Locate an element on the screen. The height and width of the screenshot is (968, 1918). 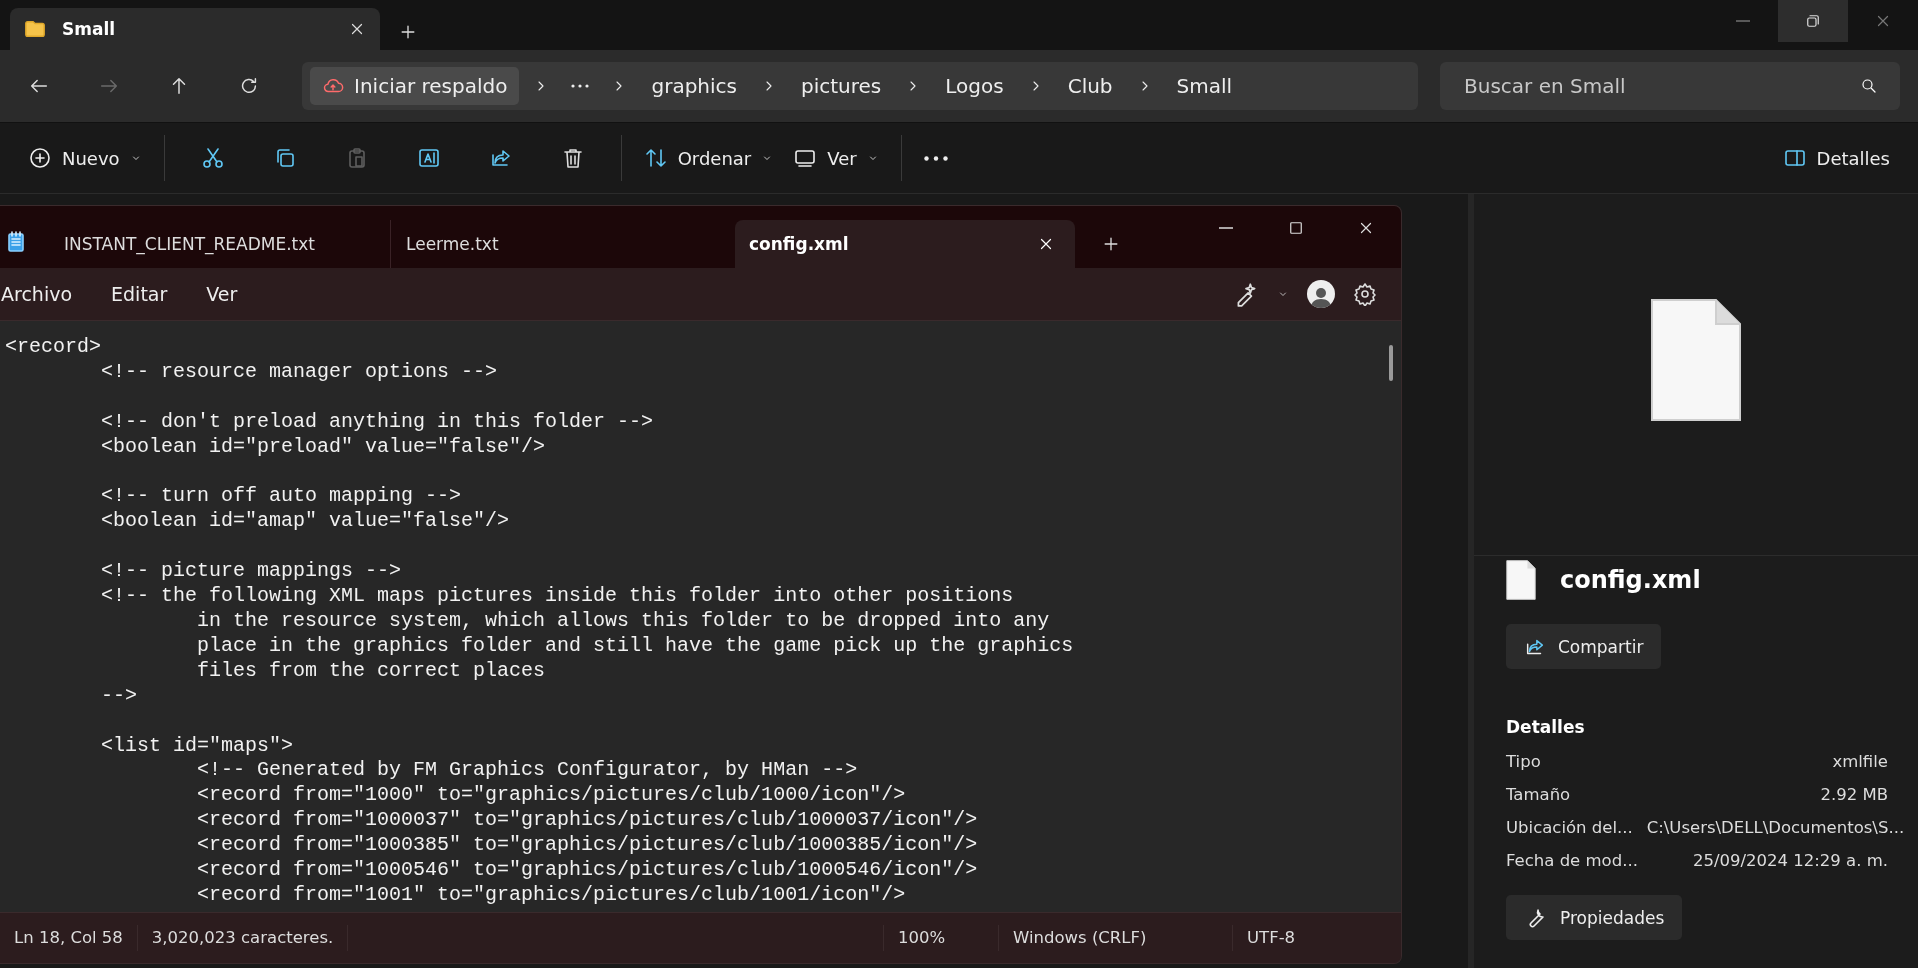
scissors-icon is located at coordinates (212, 158).